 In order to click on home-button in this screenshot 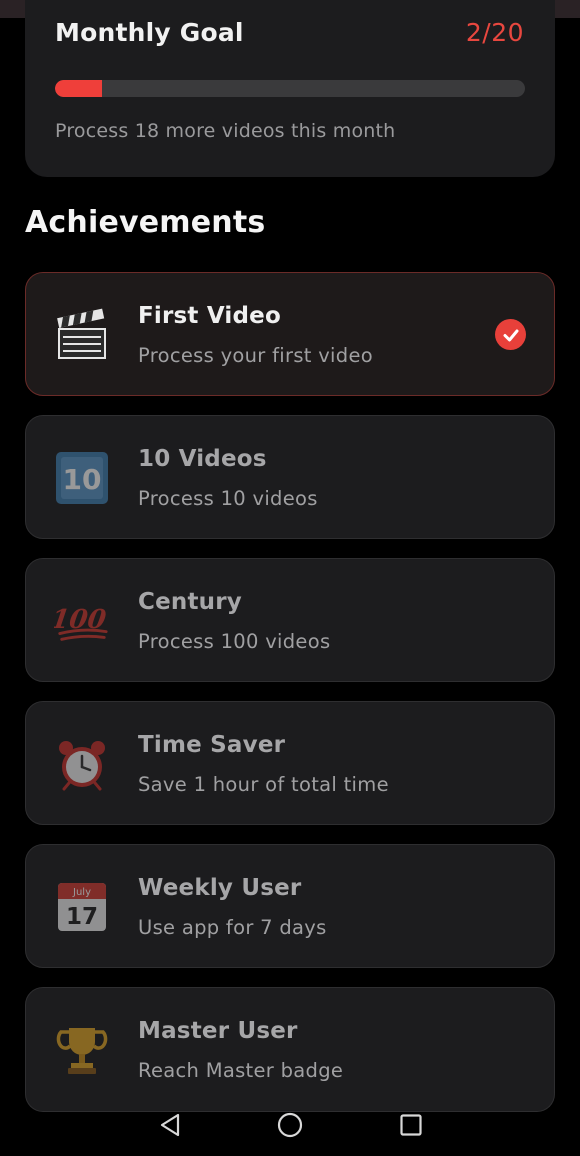, I will do `click(290, 1125)`.